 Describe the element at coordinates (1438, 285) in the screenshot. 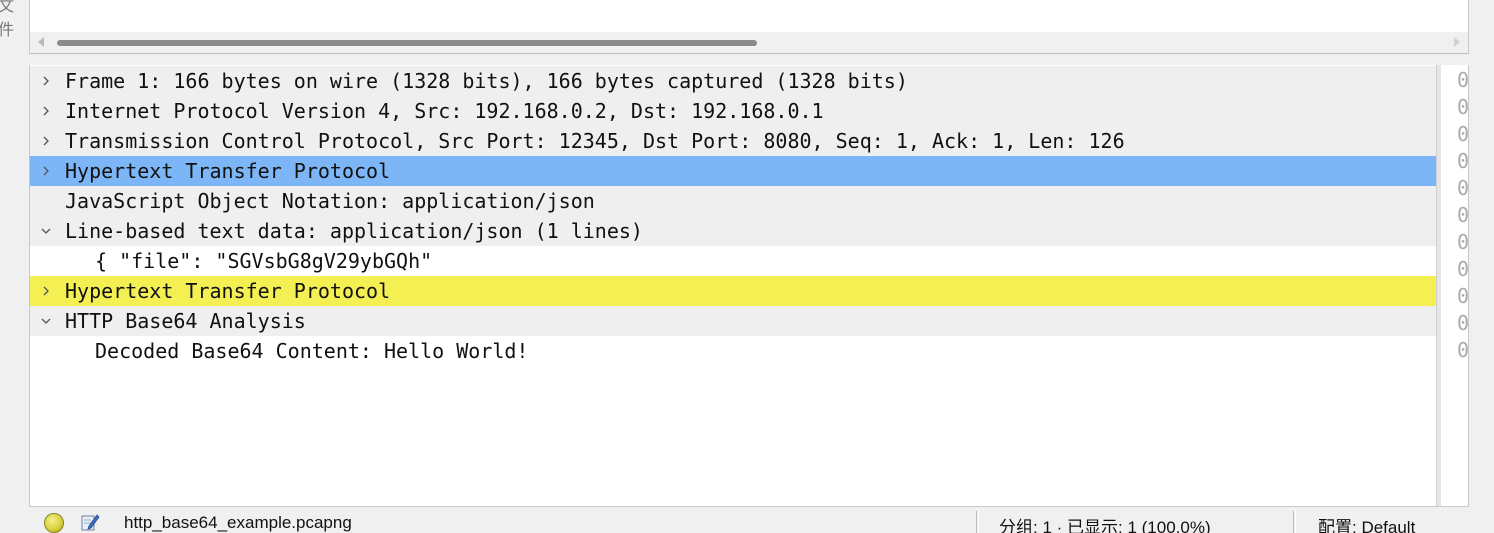

I see `pane-splitter` at that location.